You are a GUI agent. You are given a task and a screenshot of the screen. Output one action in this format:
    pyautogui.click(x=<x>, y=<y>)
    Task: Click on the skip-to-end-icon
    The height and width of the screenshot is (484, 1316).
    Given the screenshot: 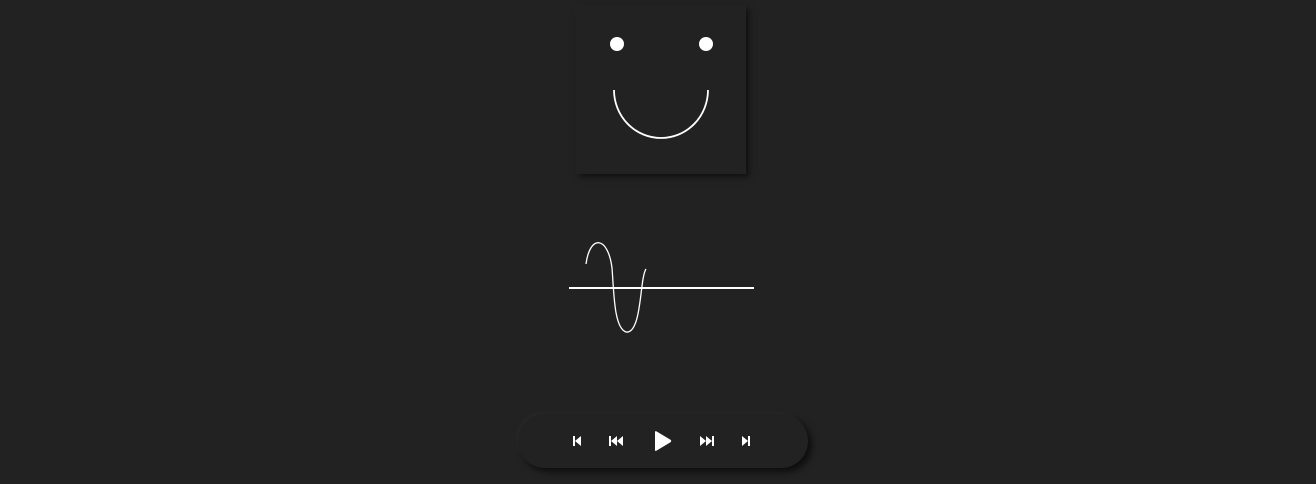 What is the action you would take?
    pyautogui.click(x=746, y=441)
    